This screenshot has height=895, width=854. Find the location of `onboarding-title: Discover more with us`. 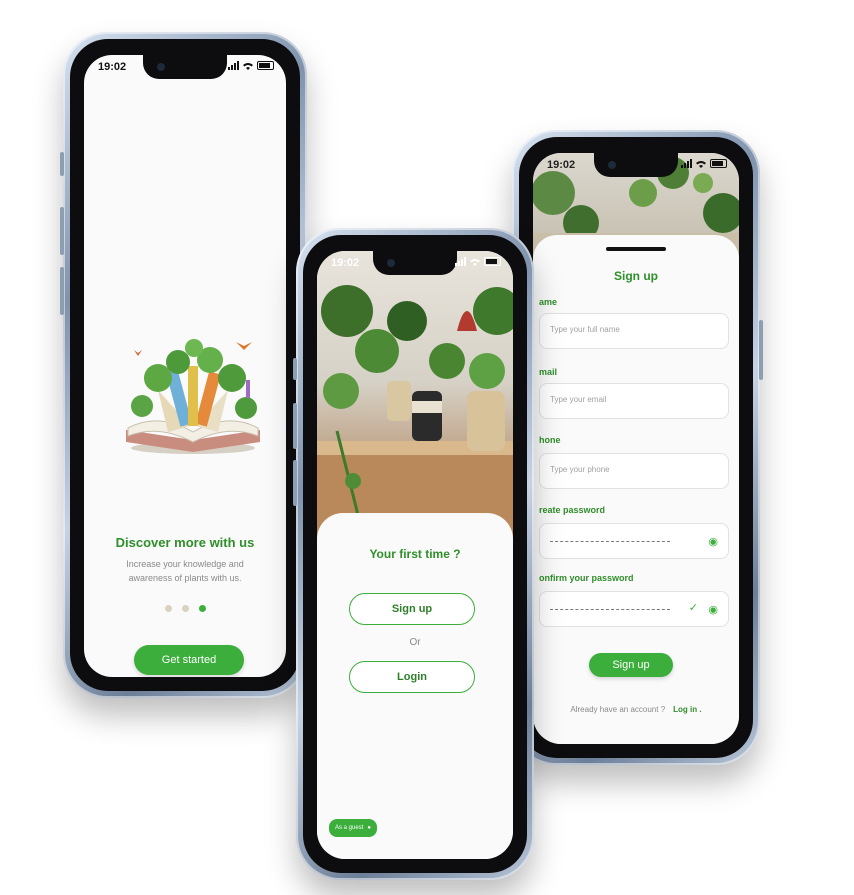

onboarding-title: Discover more with us is located at coordinates (185, 542).